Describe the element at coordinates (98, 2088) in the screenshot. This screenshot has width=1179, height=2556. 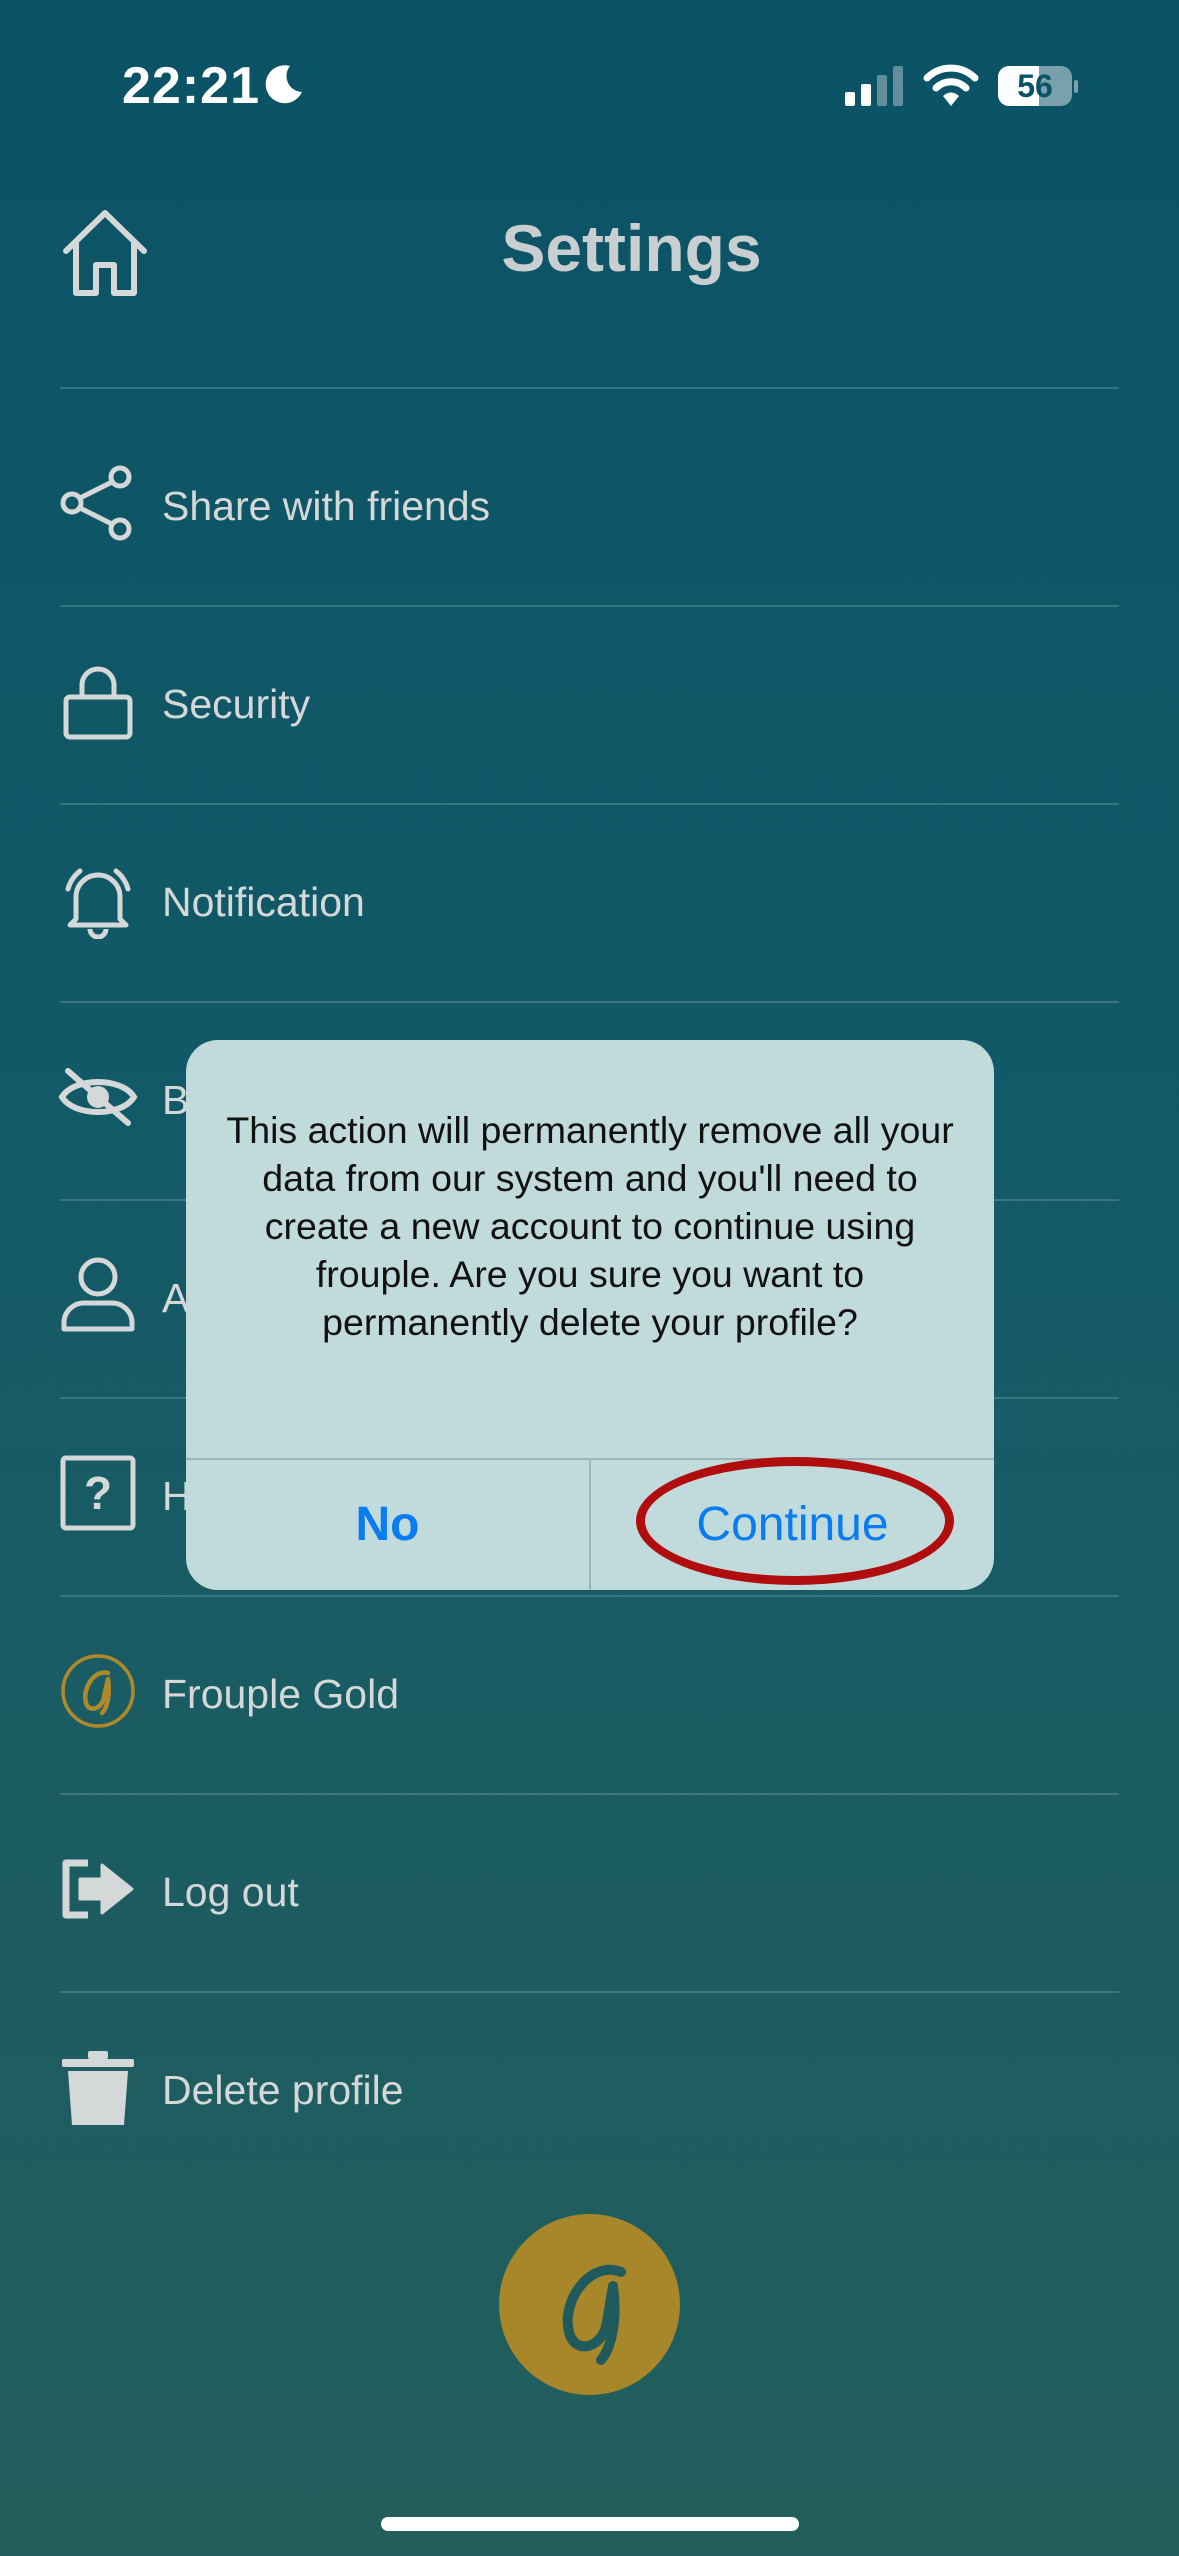
I see `trash-icon` at that location.